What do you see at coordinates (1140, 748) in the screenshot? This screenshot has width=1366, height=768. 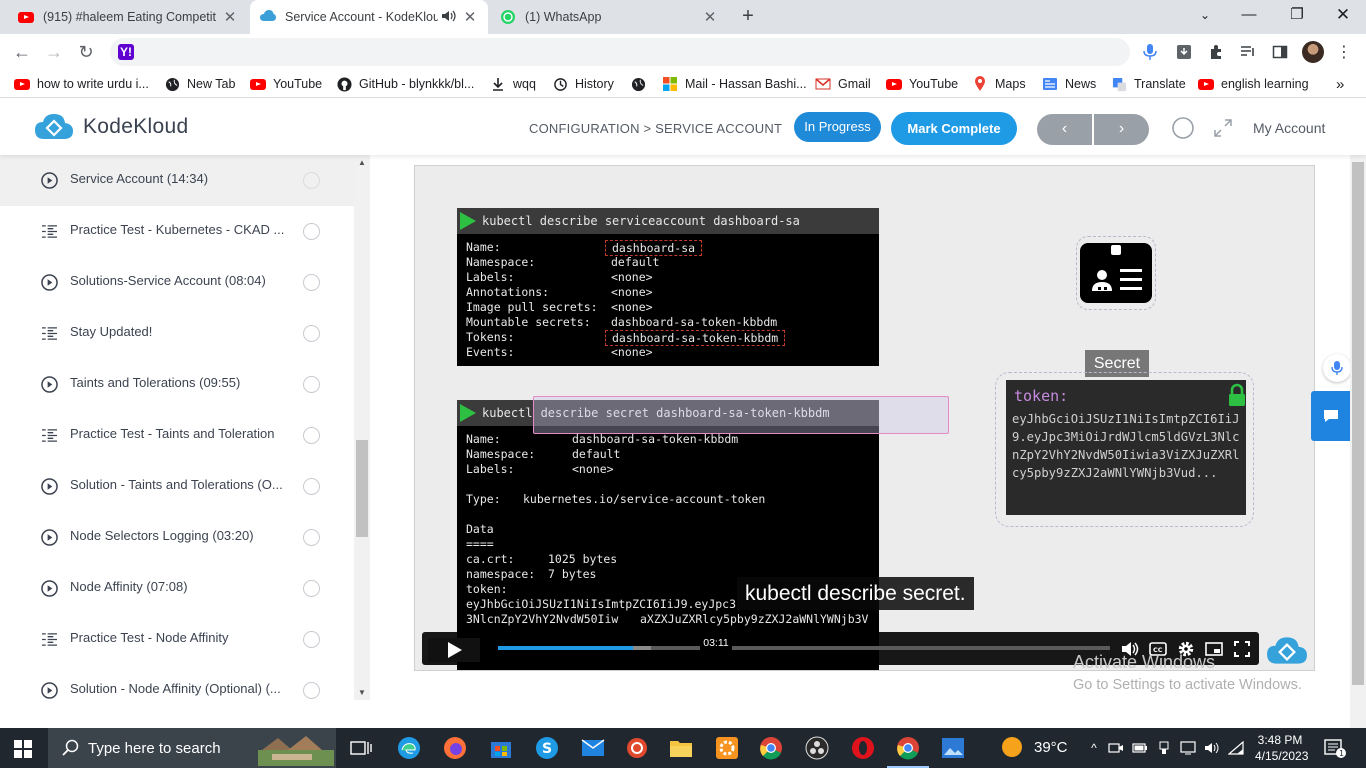 I see `battery-icon` at bounding box center [1140, 748].